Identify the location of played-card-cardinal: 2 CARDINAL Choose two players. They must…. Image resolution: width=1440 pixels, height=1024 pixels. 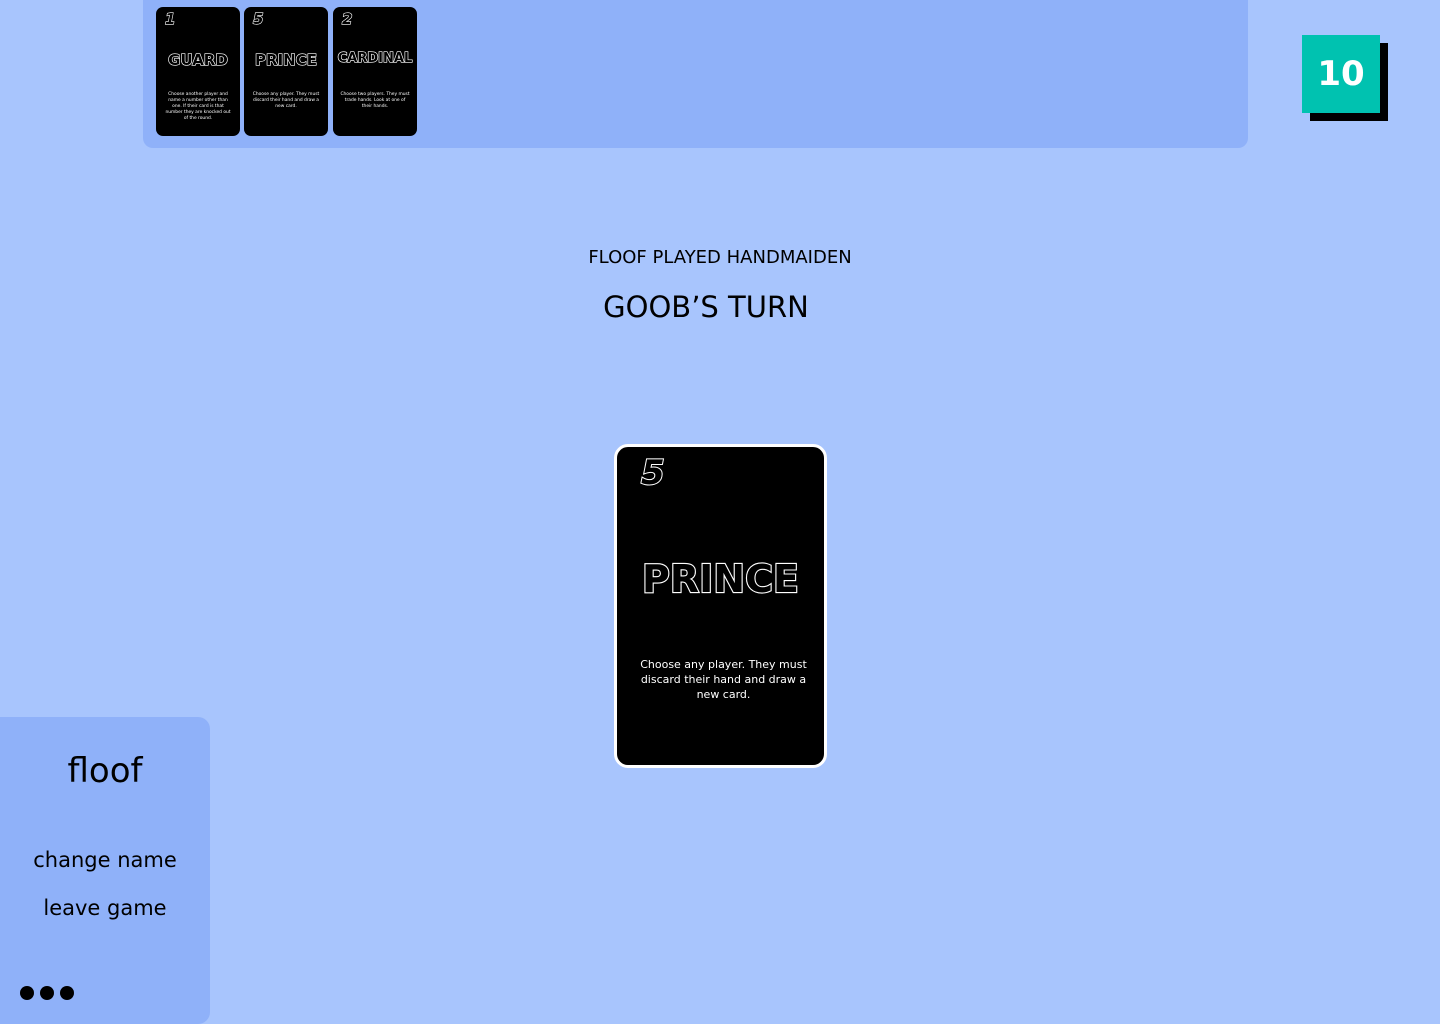
(375, 71).